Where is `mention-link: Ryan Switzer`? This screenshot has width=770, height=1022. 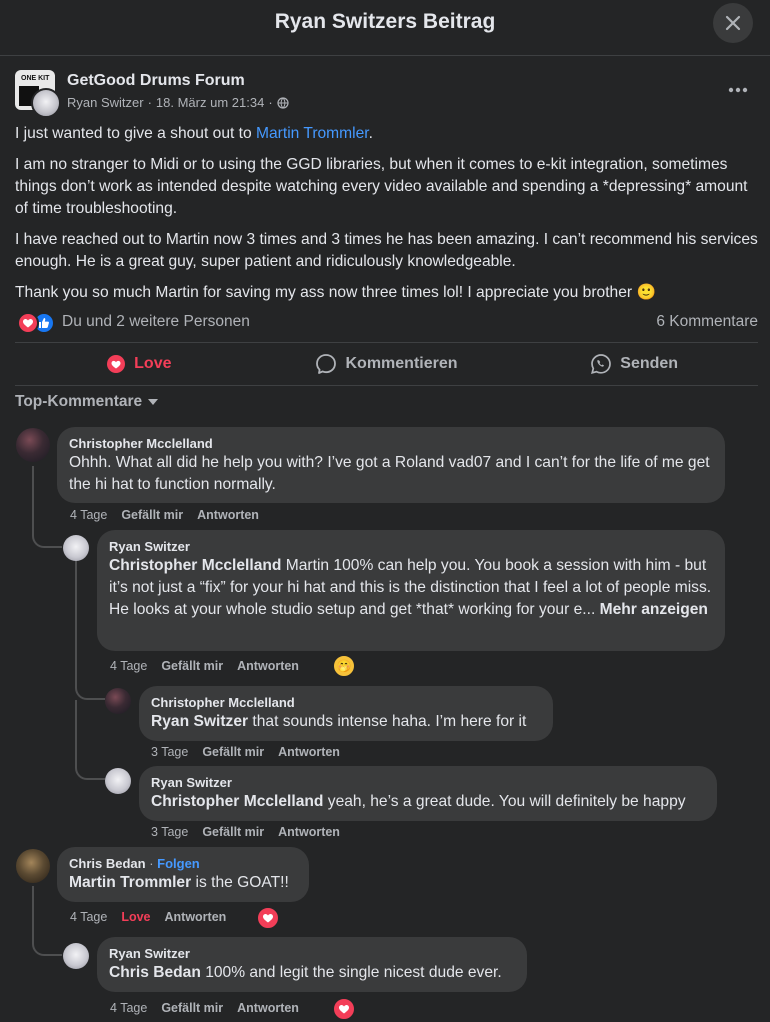
mention-link: Ryan Switzer is located at coordinates (199, 721).